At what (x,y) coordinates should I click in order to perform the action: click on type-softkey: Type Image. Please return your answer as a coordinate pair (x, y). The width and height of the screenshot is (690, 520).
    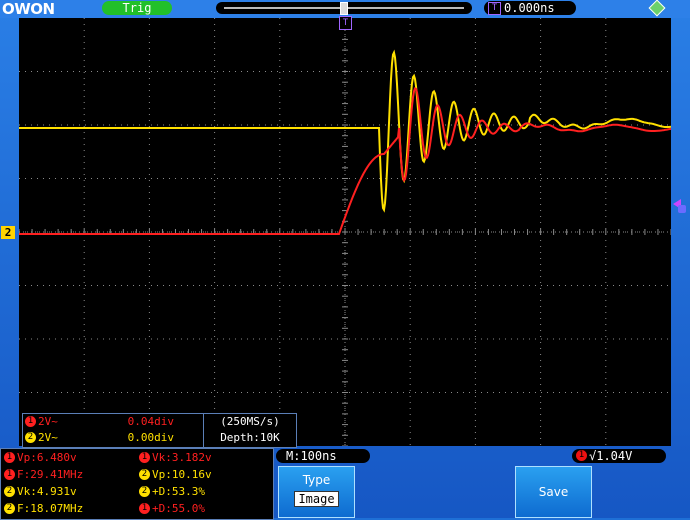
    Looking at the image, I should click on (316, 492).